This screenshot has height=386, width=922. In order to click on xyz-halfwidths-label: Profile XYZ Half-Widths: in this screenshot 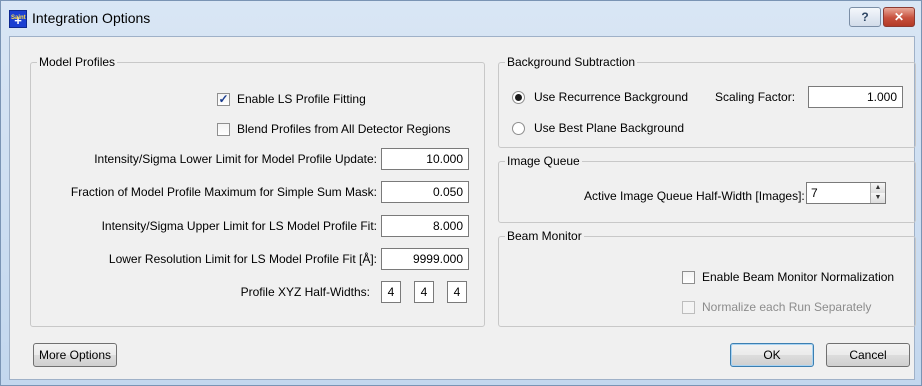, I will do `click(305, 292)`.